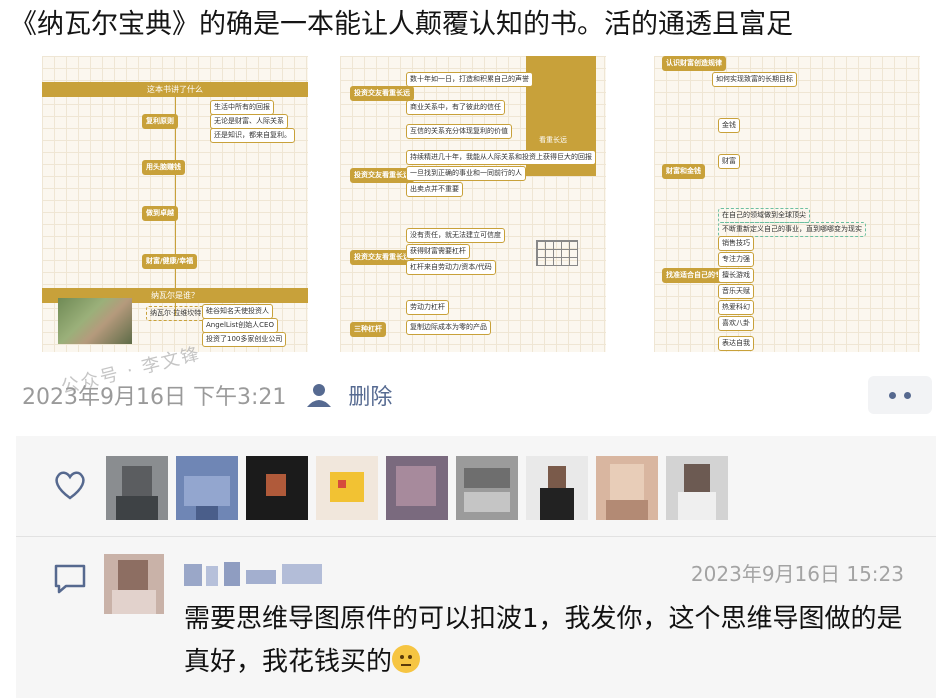 This screenshot has width=952, height=698. Describe the element at coordinates (370, 395) in the screenshot. I see `delete-button: 删除` at that location.